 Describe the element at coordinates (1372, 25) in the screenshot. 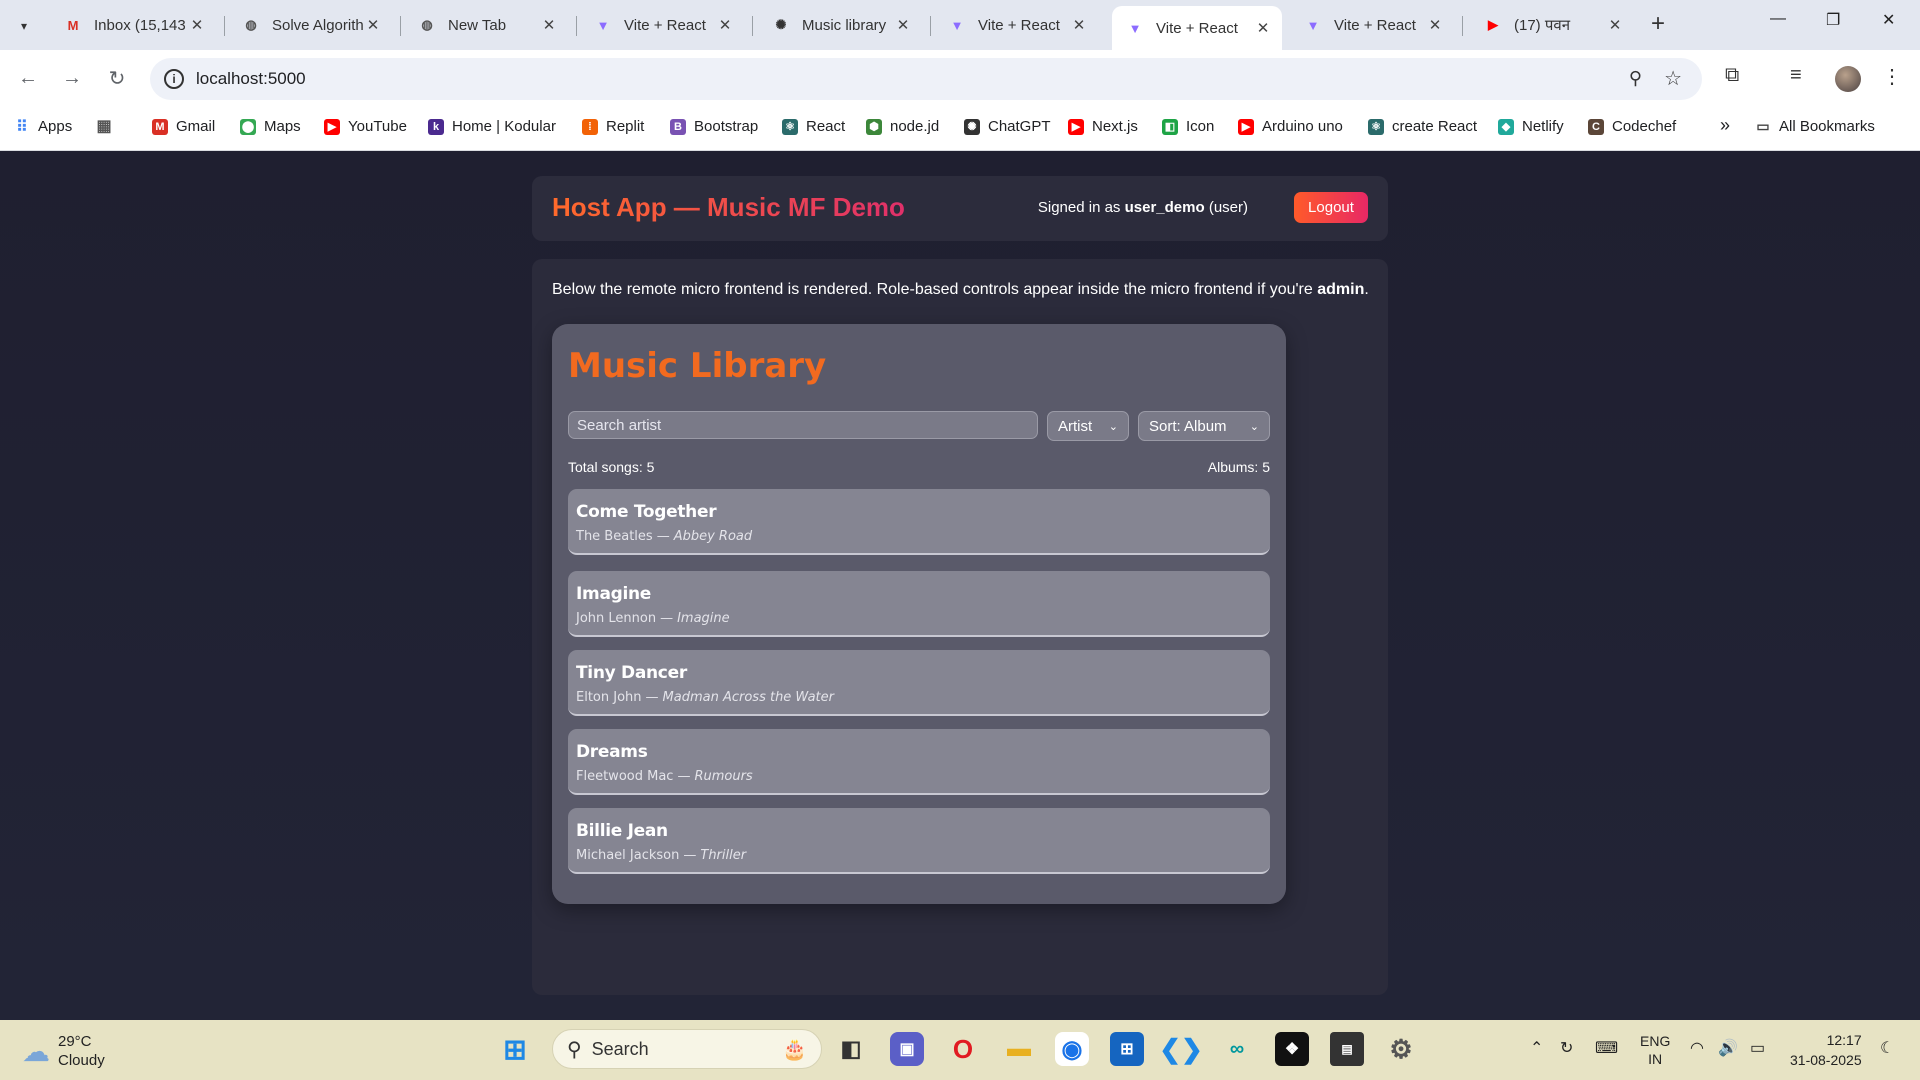

I see `tab-8: ▼ Vite + React ✕` at that location.